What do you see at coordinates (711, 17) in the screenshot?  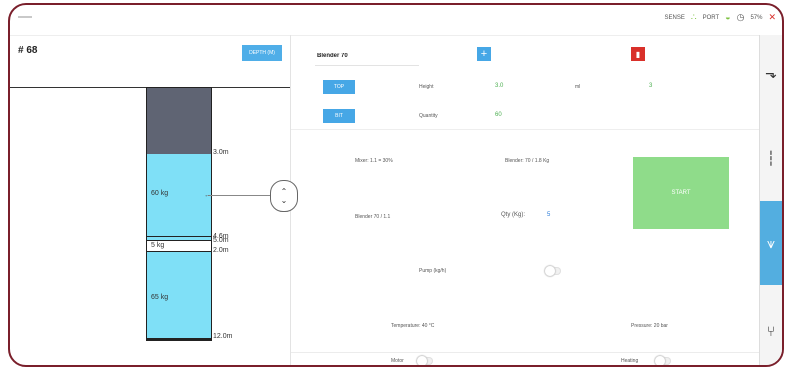 I see `status-label-port: PORT` at bounding box center [711, 17].